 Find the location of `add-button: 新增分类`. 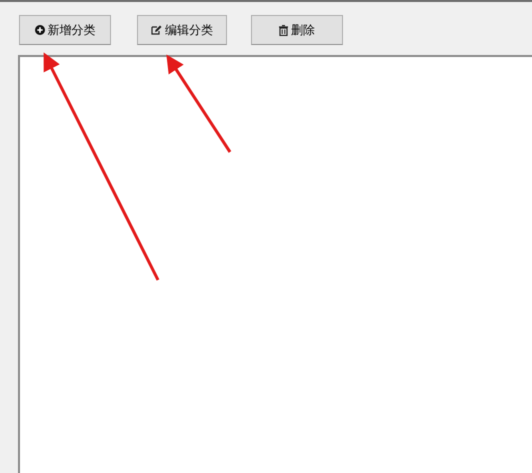

add-button: 新增分类 is located at coordinates (65, 30).